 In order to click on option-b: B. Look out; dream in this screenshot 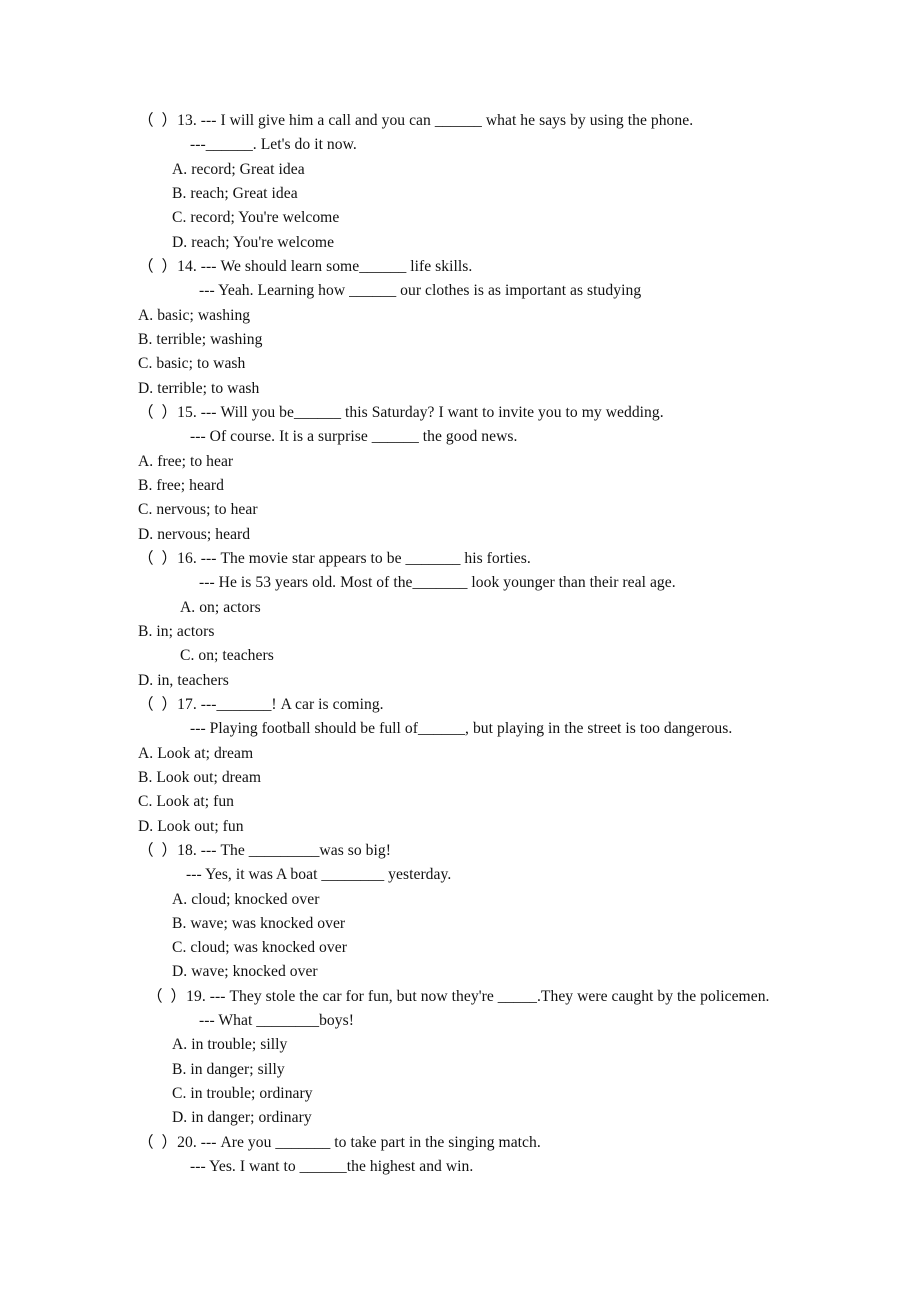, I will do `click(460, 778)`.